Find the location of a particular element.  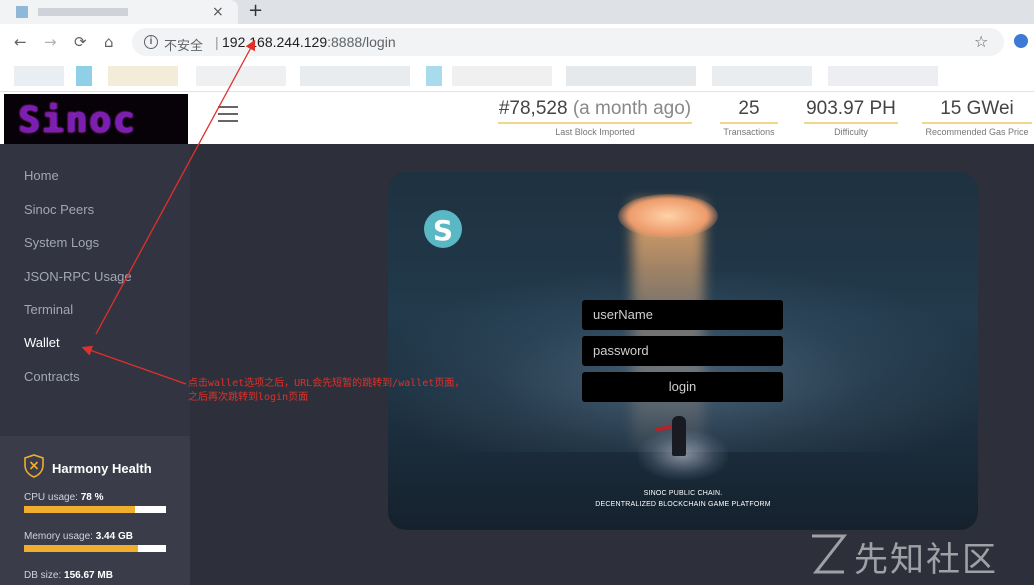

home-button: ⌂ is located at coordinates (109, 42).